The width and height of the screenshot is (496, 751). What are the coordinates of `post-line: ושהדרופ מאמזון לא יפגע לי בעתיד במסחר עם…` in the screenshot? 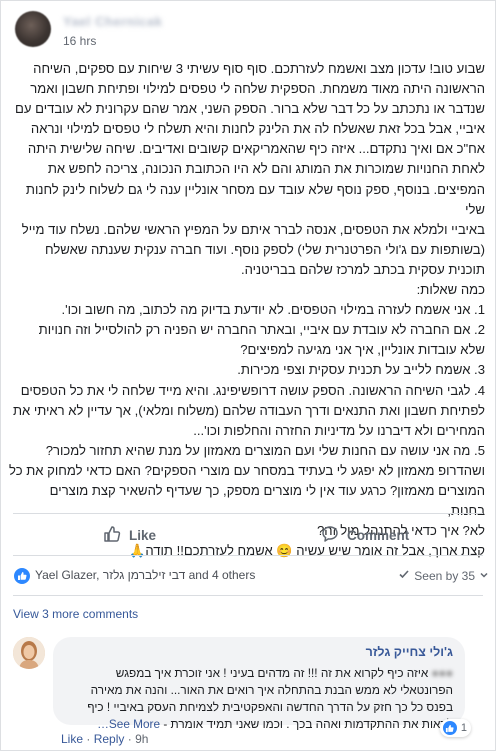 It's located at (247, 470).